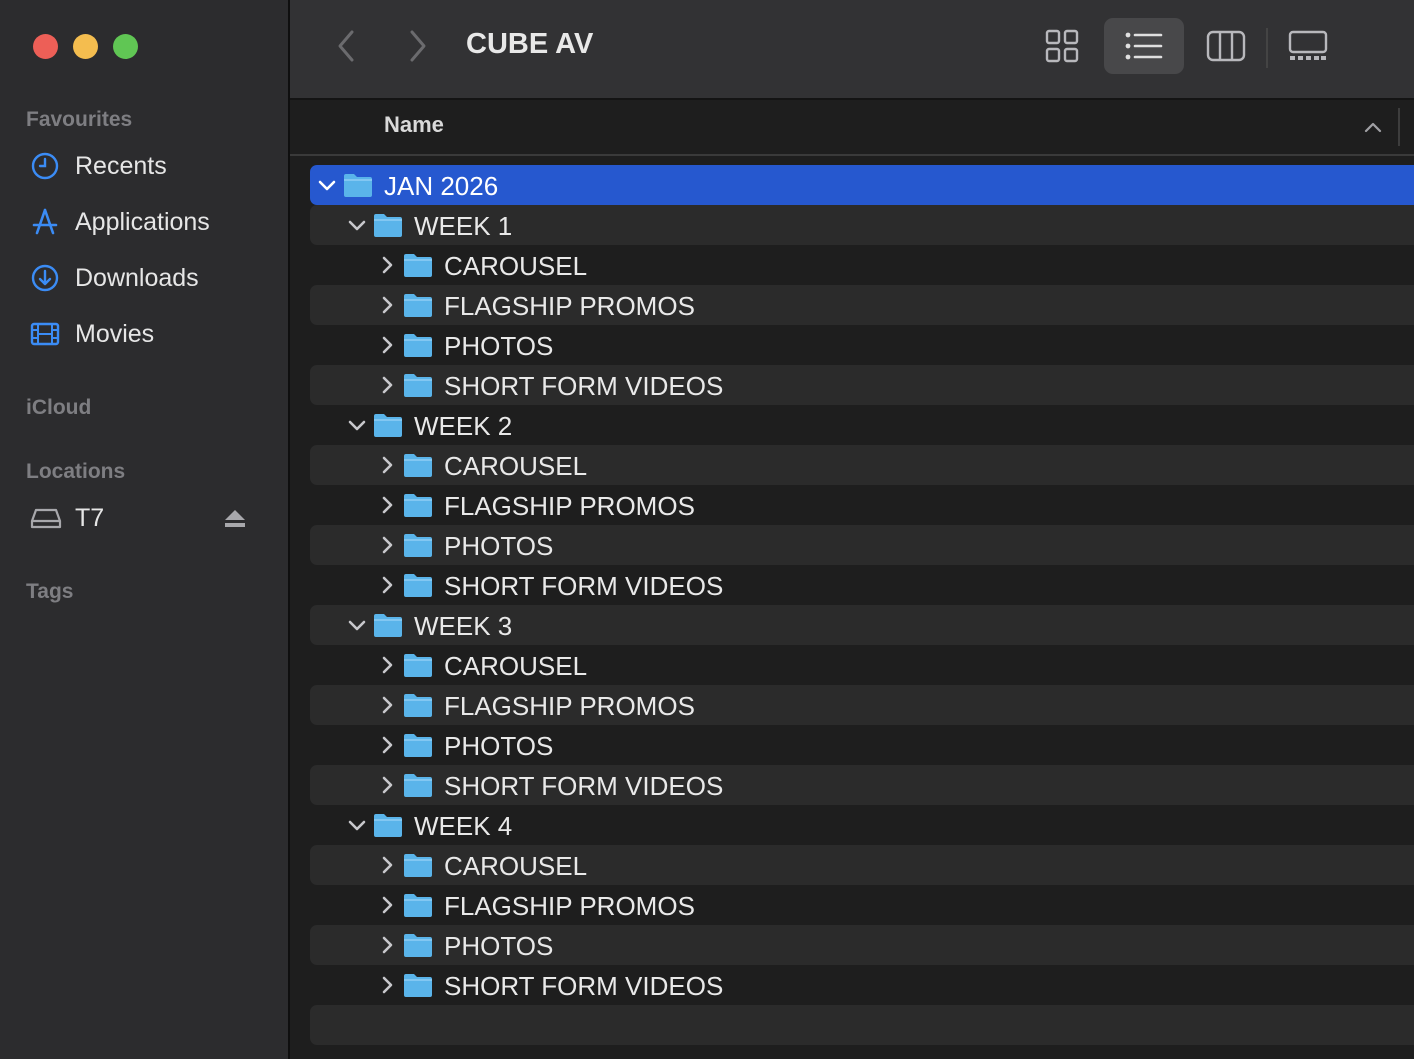 Image resolution: width=1414 pixels, height=1059 pixels. Describe the element at coordinates (441, 186) in the screenshot. I see `row-name: JAN 2026` at that location.